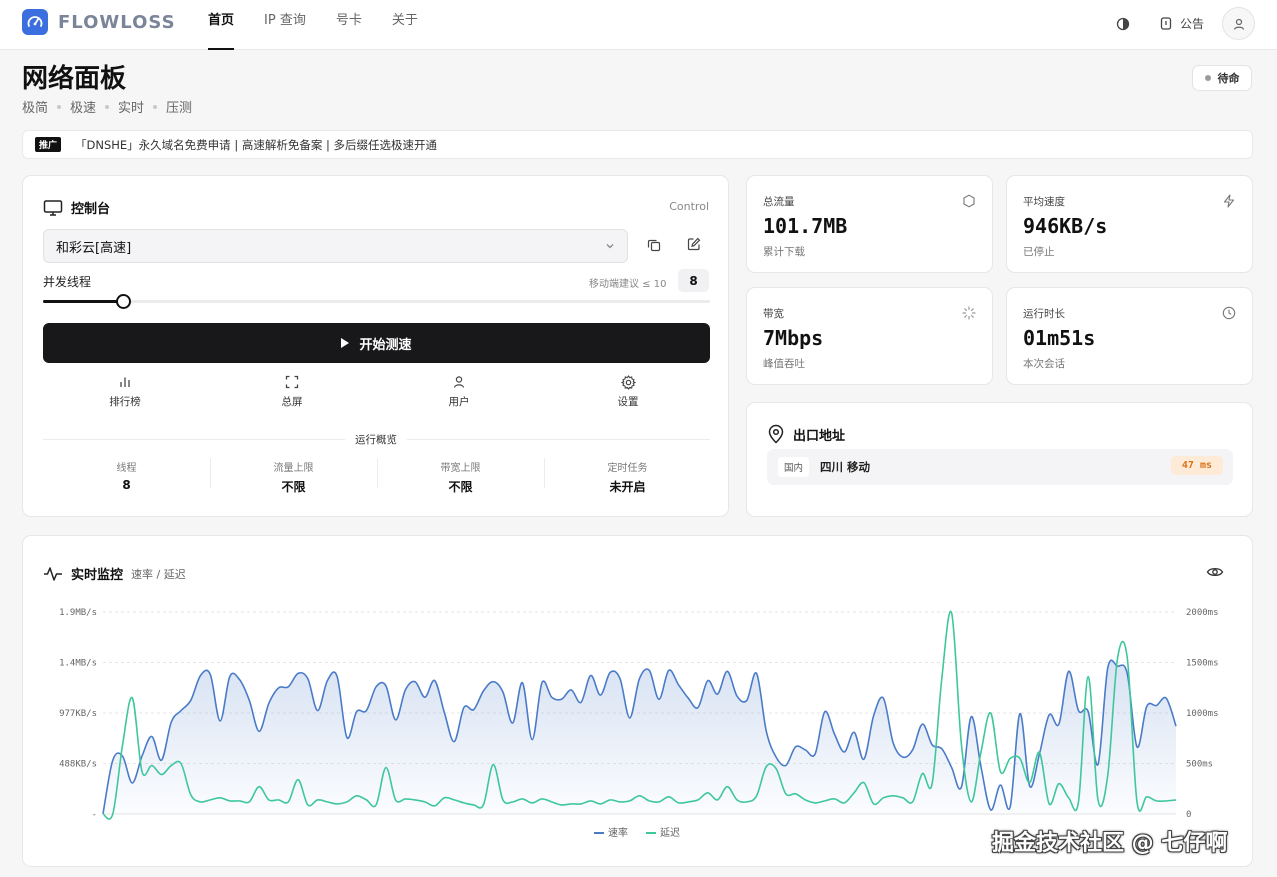 The image size is (1277, 877). I want to click on stat-value: 101.7MB, so click(805, 226).